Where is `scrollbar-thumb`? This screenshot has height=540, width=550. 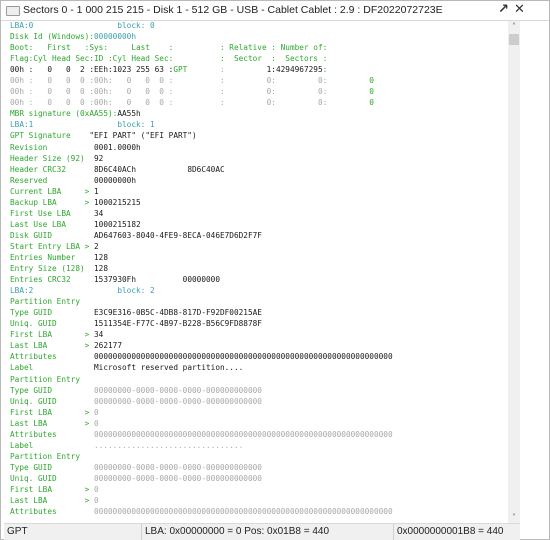
scrollbar-thumb is located at coordinates (514, 39).